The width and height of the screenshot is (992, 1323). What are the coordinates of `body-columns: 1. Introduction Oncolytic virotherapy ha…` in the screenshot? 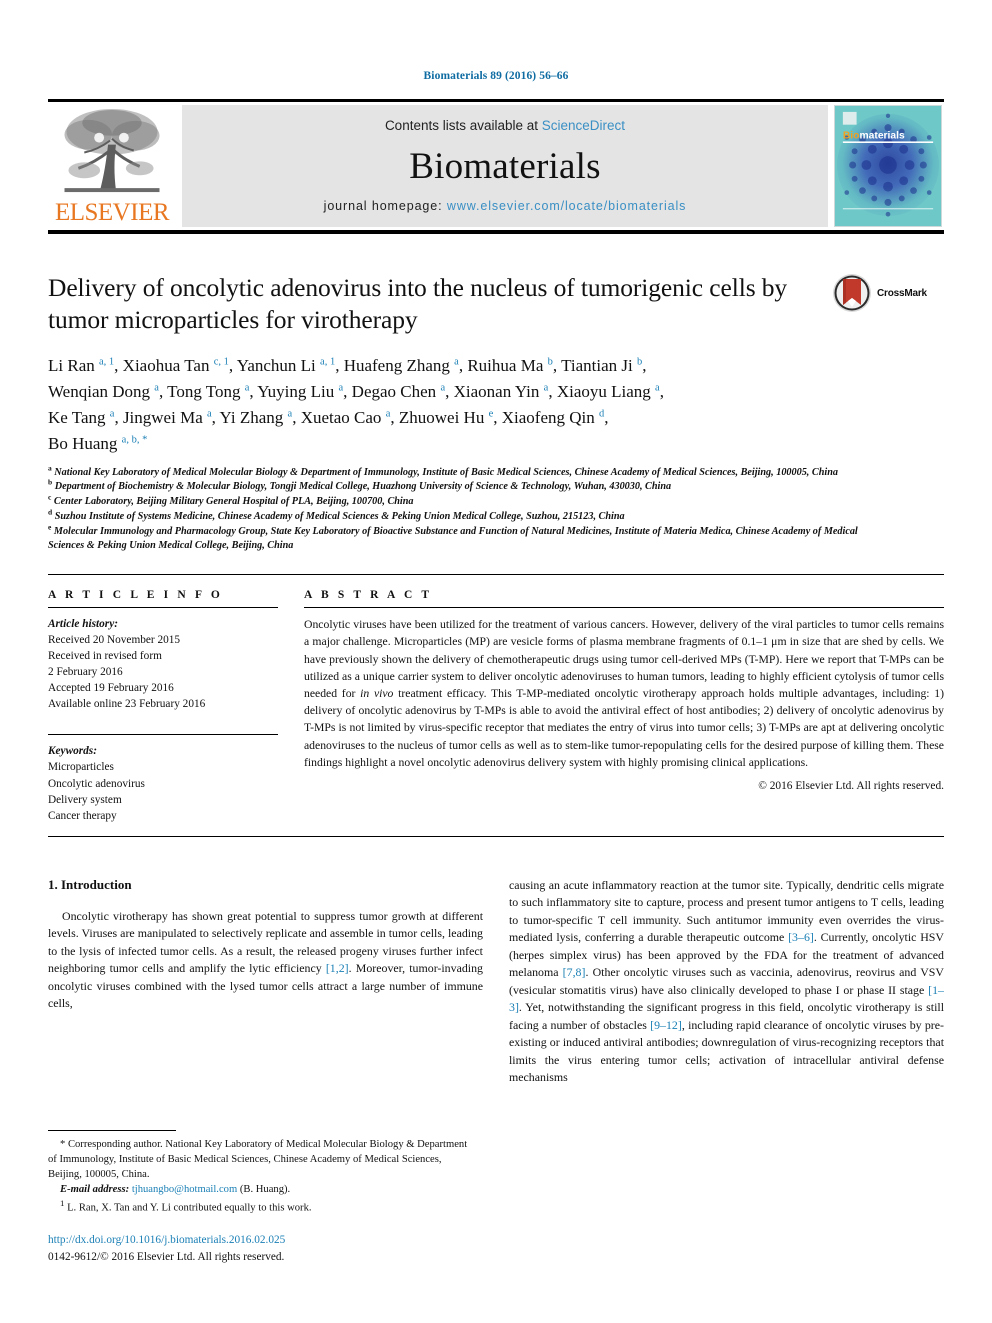 It's located at (496, 982).